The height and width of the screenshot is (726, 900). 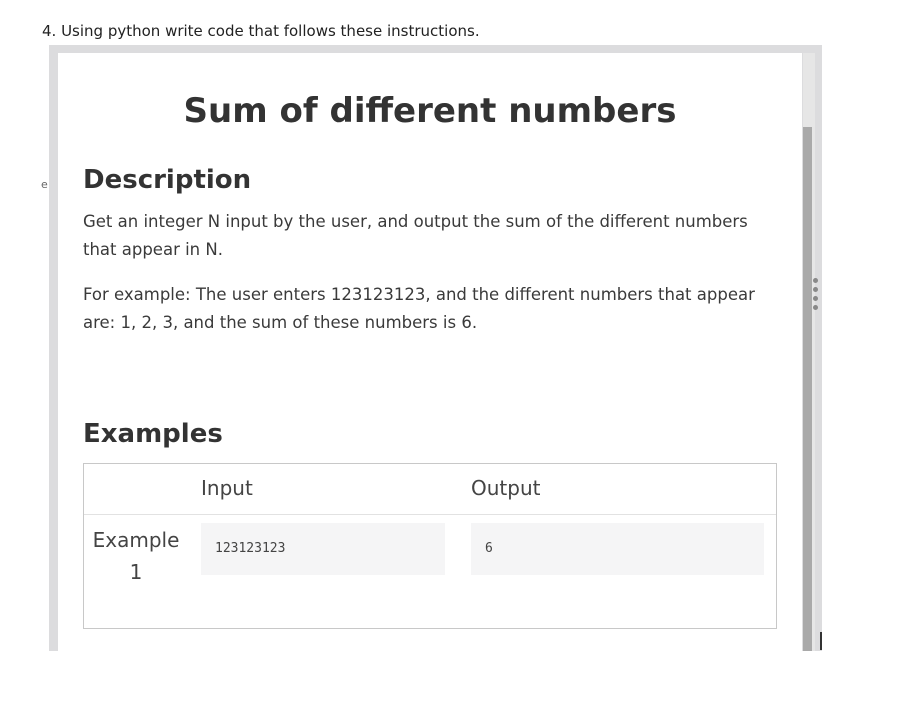 I want to click on stray-text-fragment: e, so click(x=44, y=184).